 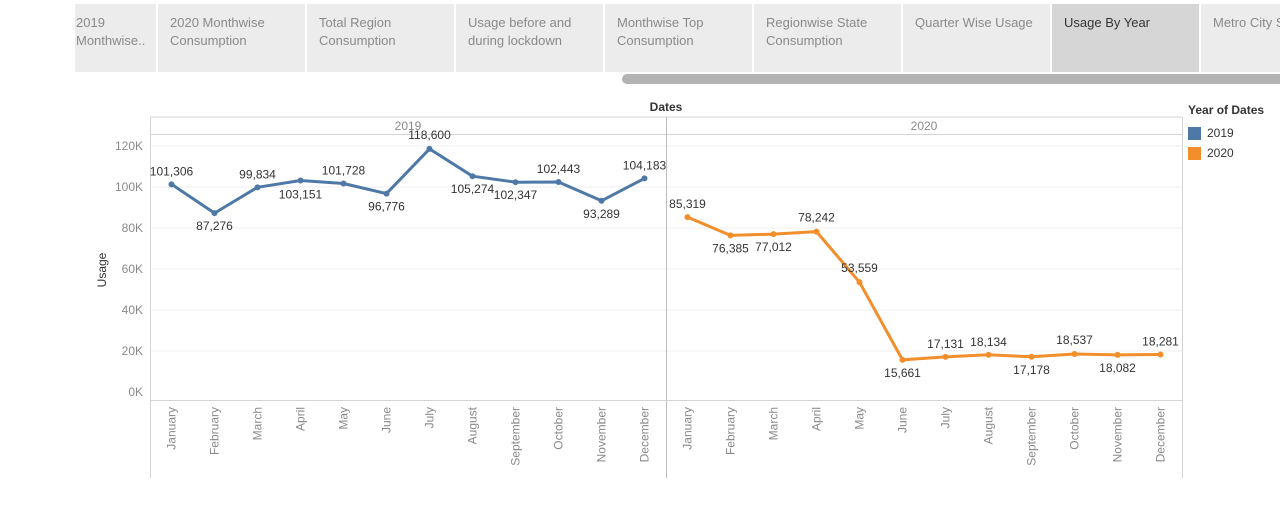 I want to click on data-label: 101,728, so click(x=344, y=170).